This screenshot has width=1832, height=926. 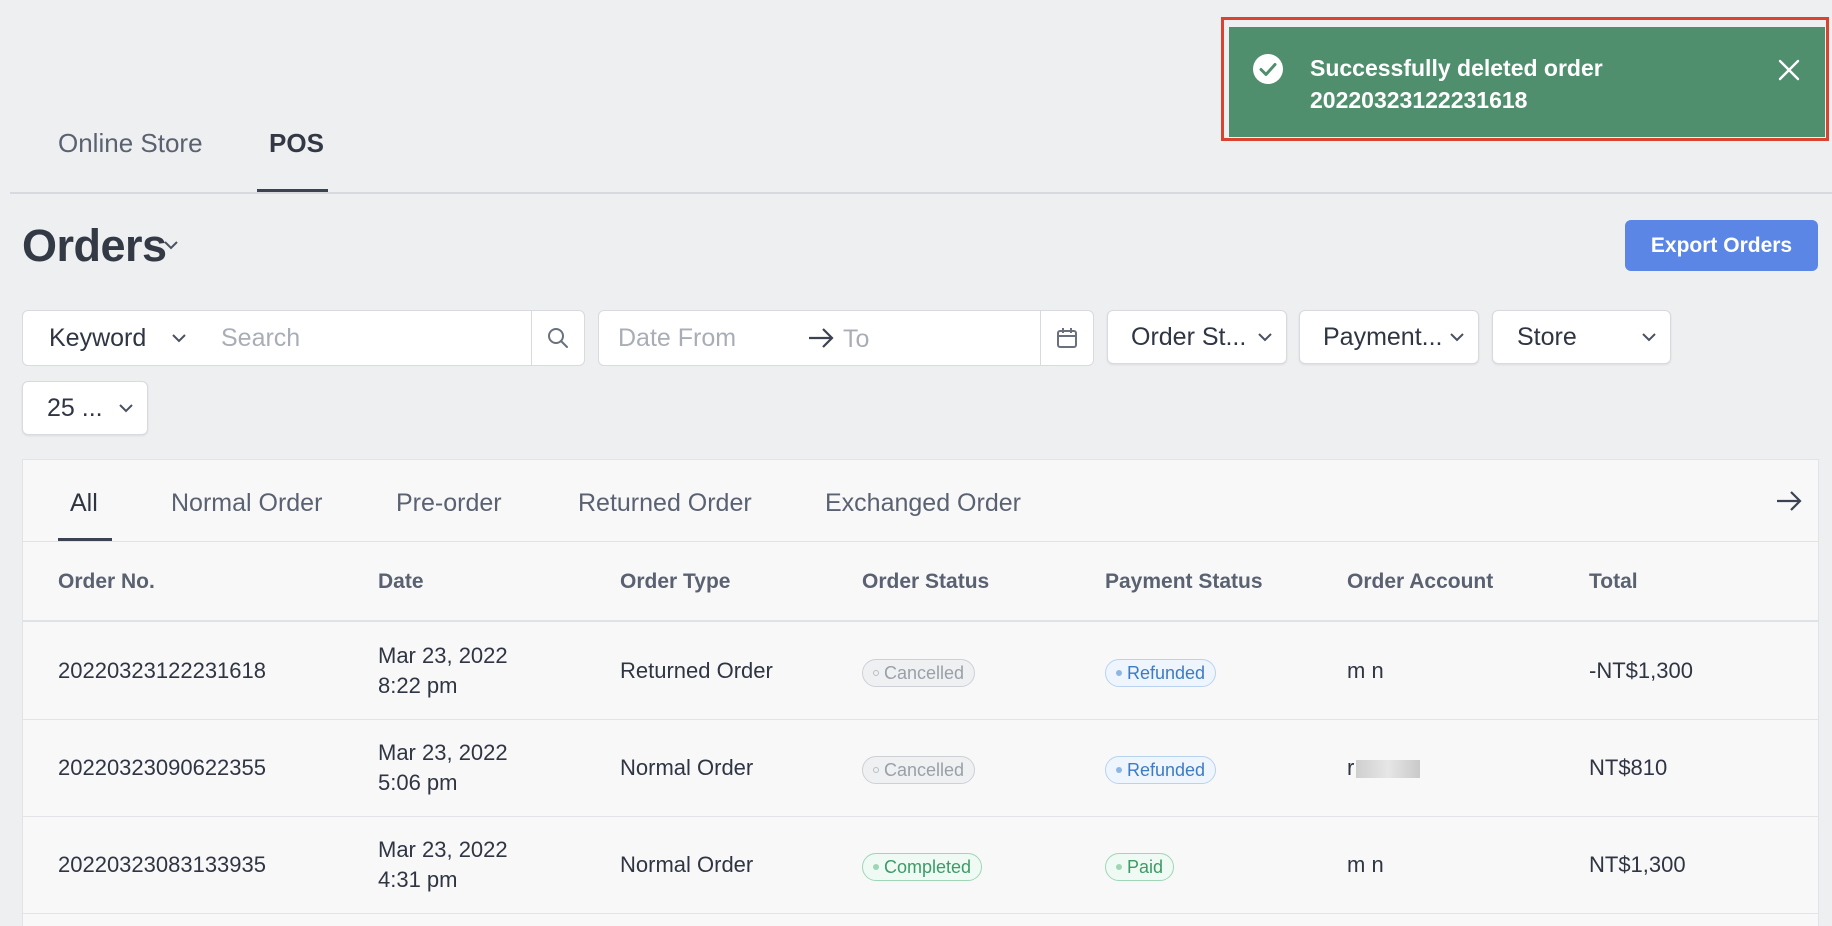 I want to click on calendar-icon, so click(x=1067, y=338).